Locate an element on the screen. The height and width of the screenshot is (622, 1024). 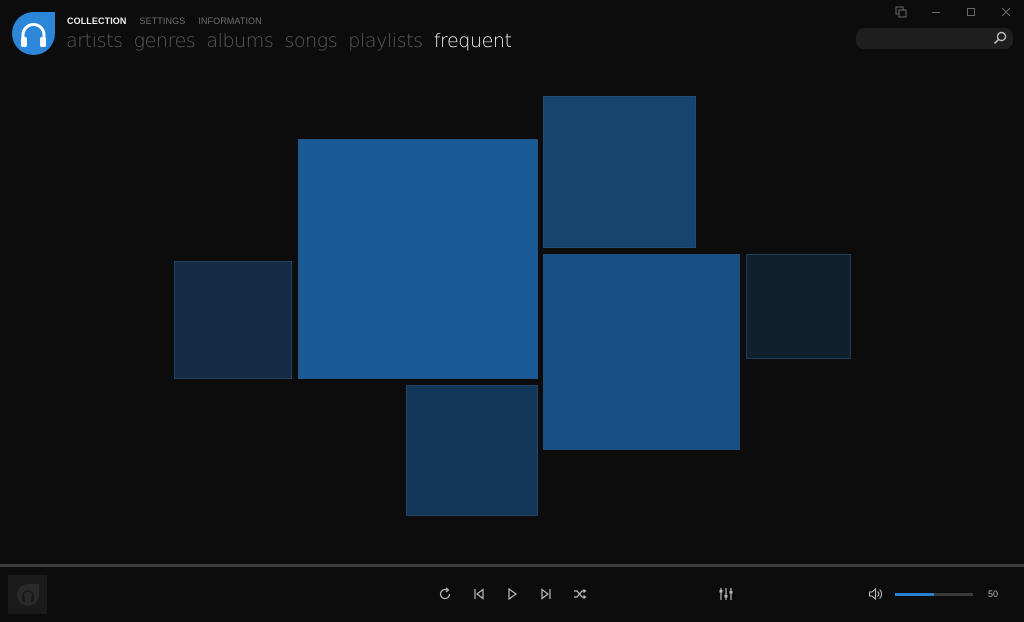
shuffle-icon is located at coordinates (580, 594).